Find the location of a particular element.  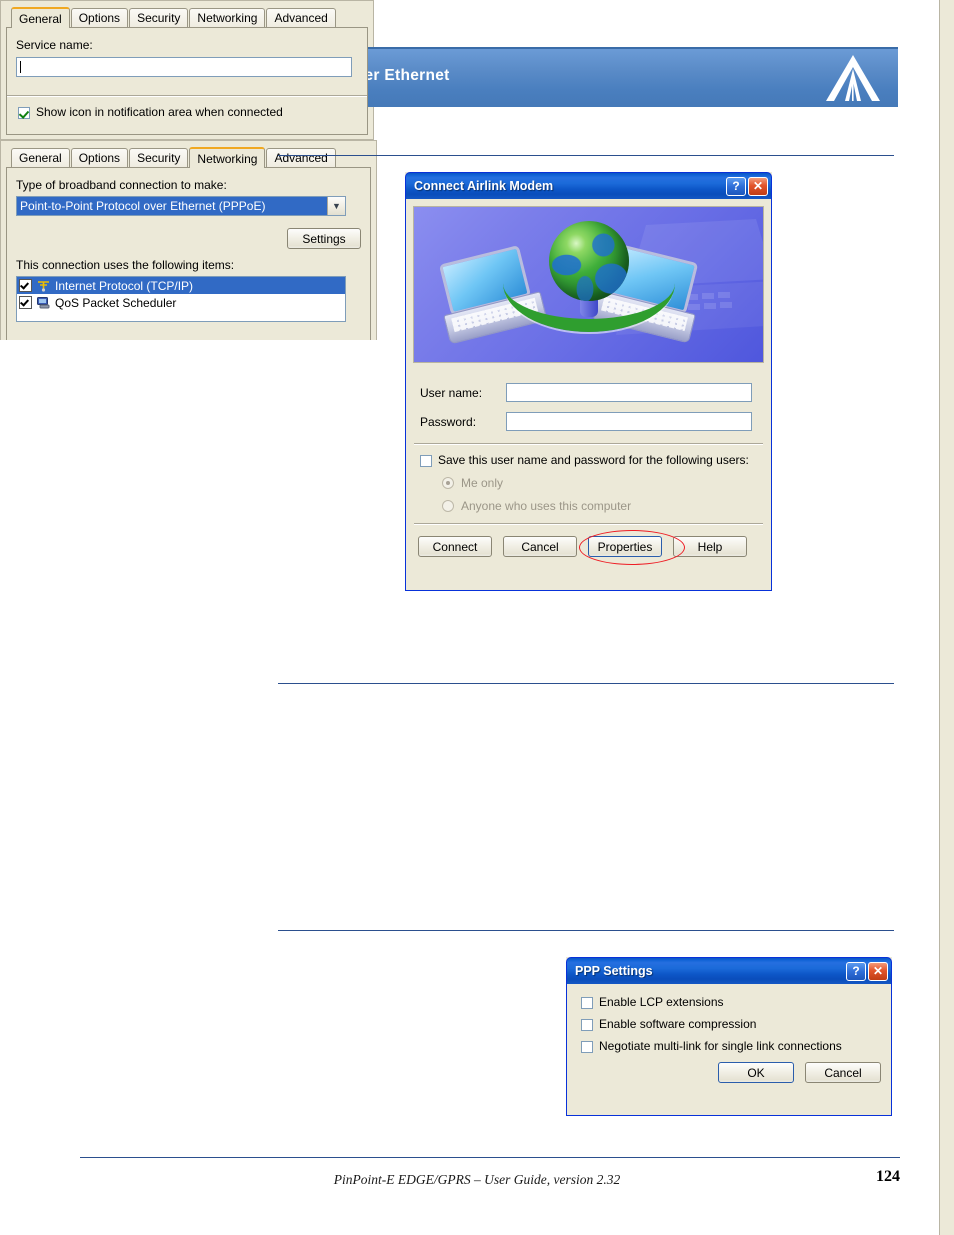

list-item-label: Internet Protocol (TCP/IP) is located at coordinates (124, 285).